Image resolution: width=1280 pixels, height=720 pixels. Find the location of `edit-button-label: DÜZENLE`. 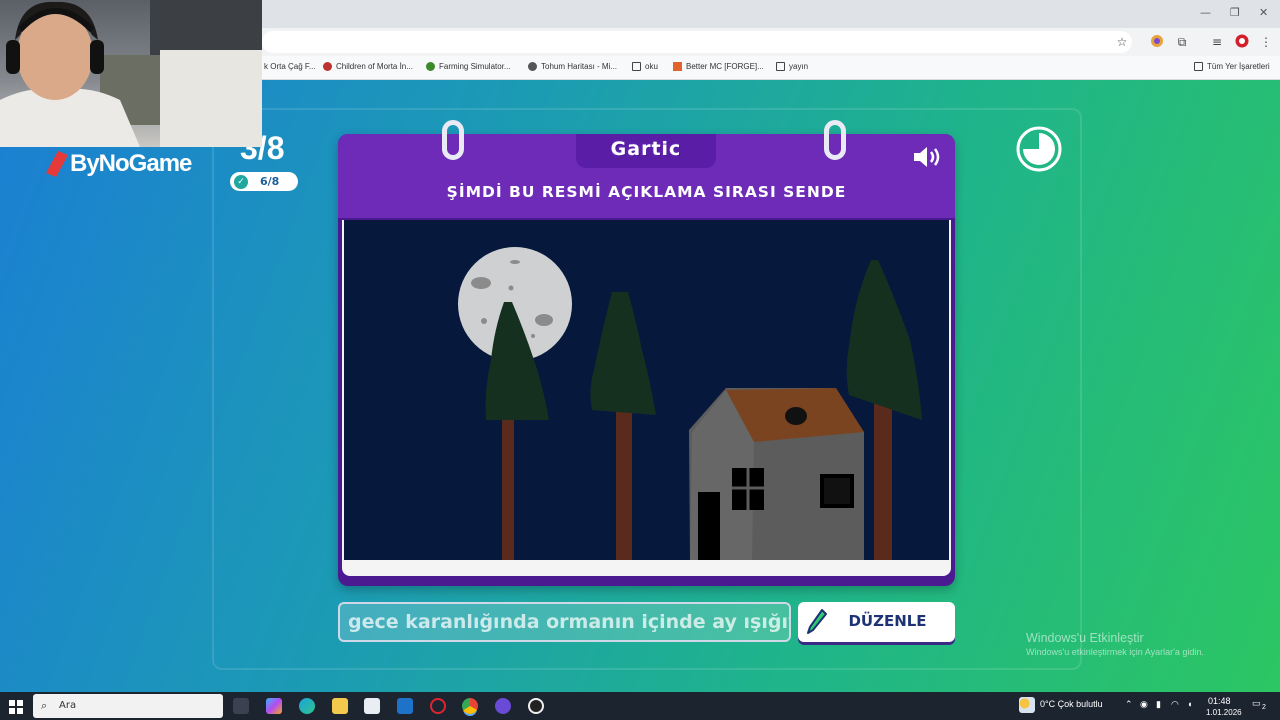

edit-button-label: DÜZENLE is located at coordinates (887, 621).